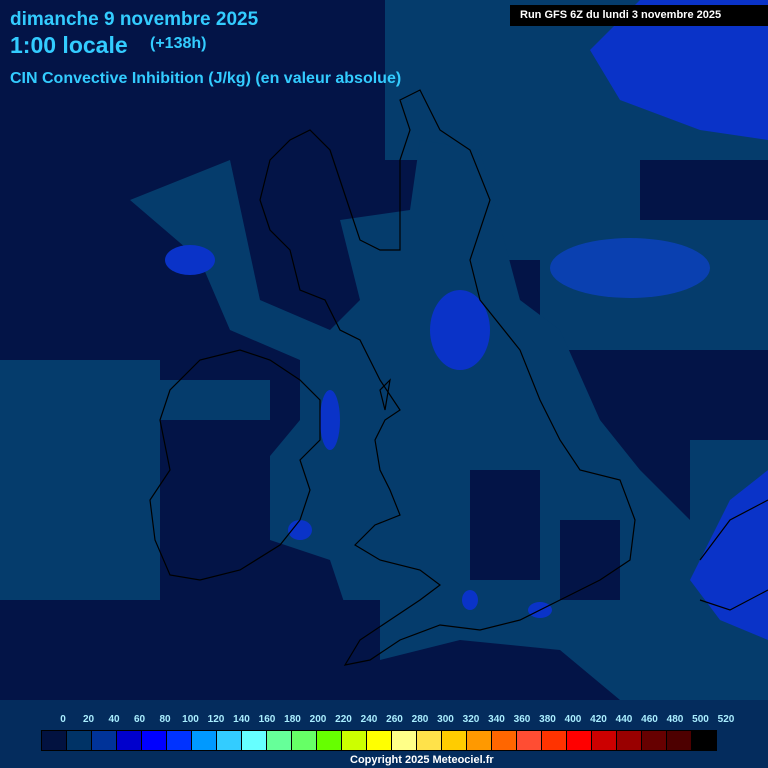 The height and width of the screenshot is (768, 768). What do you see at coordinates (547, 719) in the screenshot?
I see `legend-label: 380` at bounding box center [547, 719].